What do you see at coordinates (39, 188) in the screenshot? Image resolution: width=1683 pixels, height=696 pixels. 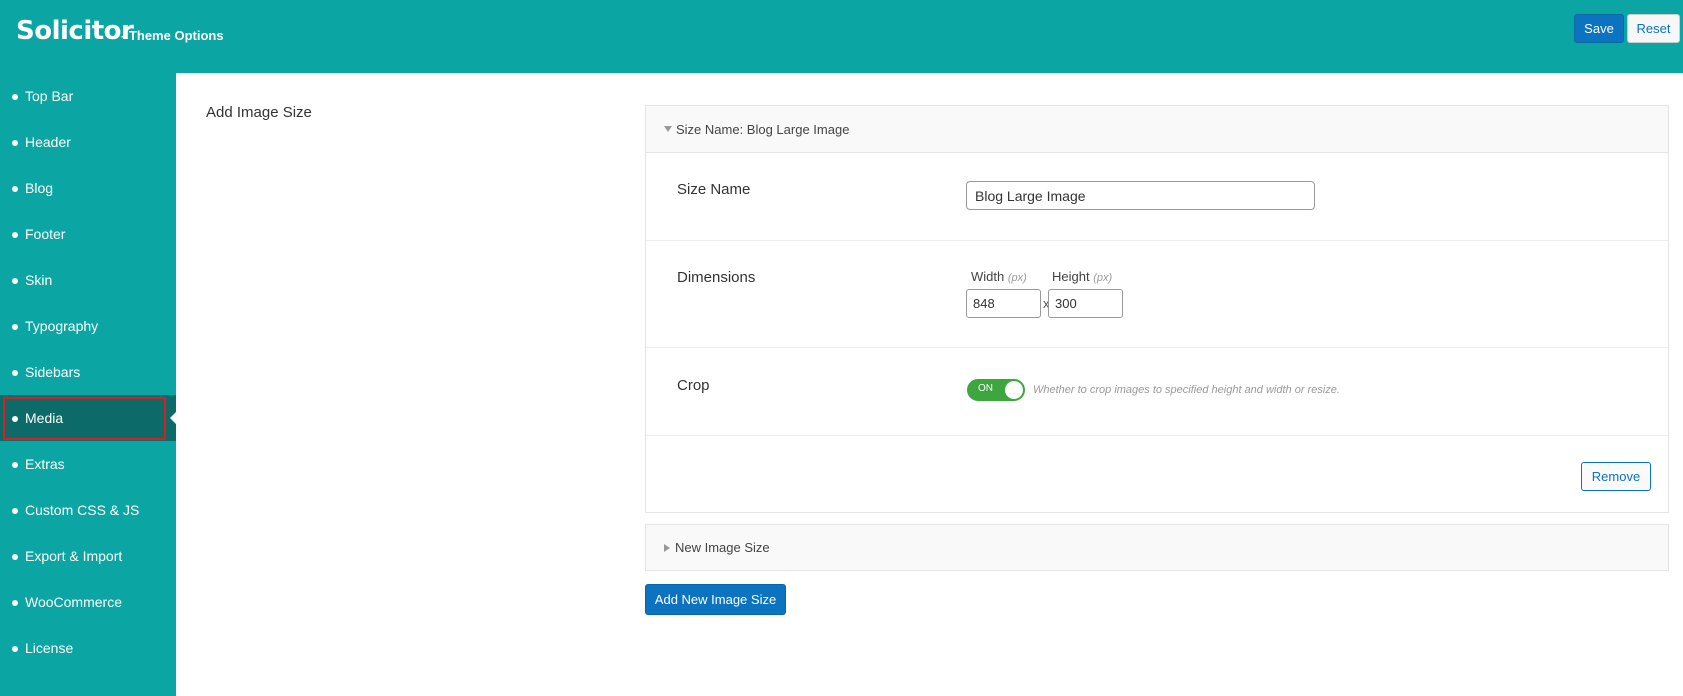 I see `sidebar-item-label: Blog` at bounding box center [39, 188].